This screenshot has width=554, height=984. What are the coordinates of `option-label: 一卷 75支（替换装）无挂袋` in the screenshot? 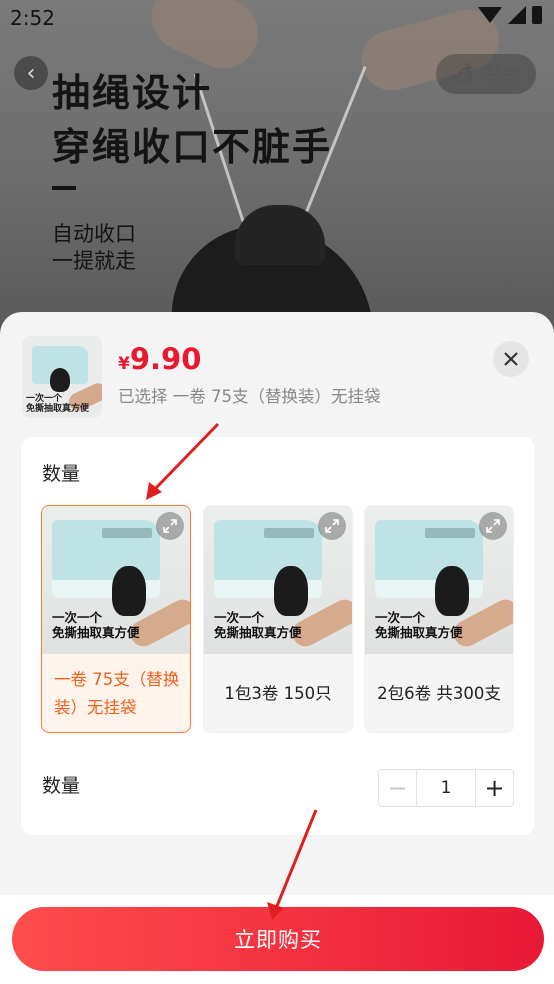 It's located at (117, 693).